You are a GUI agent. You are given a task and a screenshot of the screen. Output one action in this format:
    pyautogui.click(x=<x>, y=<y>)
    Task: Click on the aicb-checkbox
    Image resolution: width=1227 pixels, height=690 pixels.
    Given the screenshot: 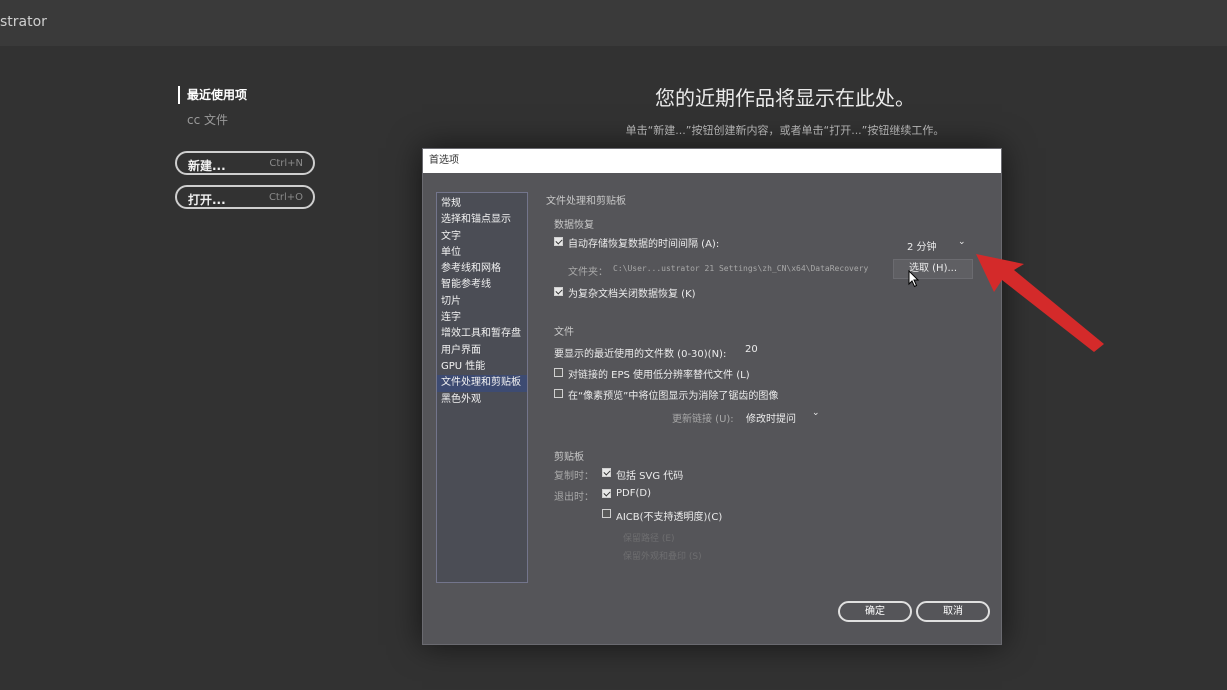 What is the action you would take?
    pyautogui.click(x=606, y=513)
    